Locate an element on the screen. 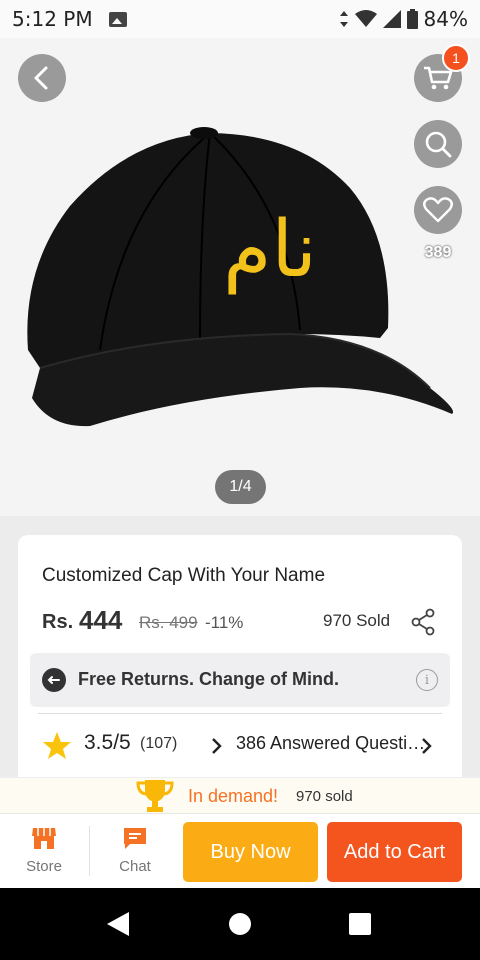 The width and height of the screenshot is (480, 960). divider is located at coordinates (240, 713).